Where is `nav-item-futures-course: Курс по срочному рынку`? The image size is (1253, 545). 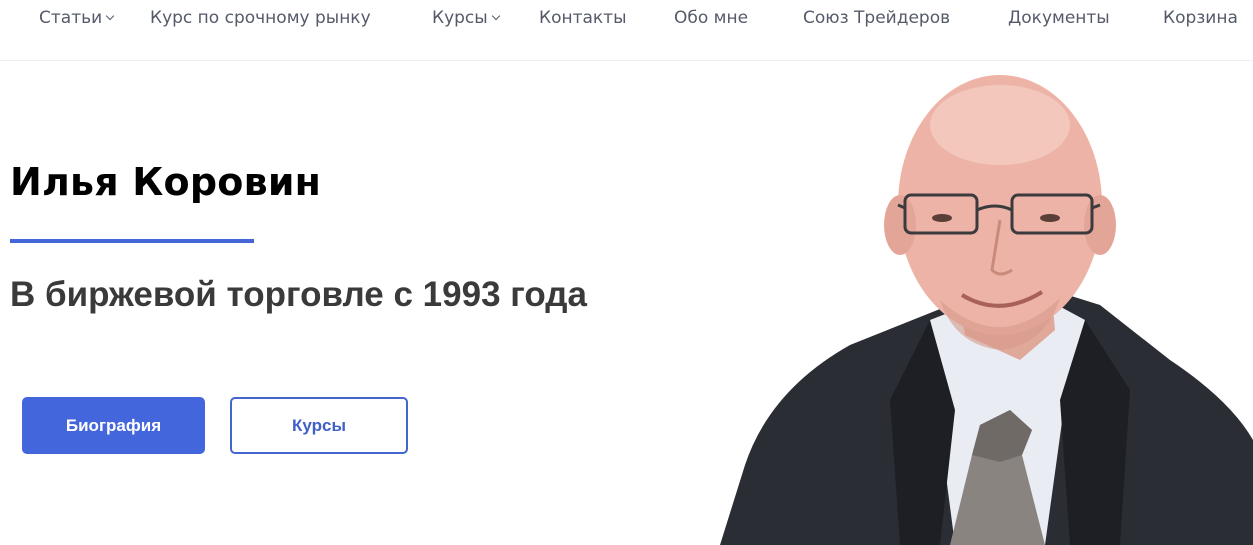
nav-item-futures-course: Курс по срочному рынку is located at coordinates (260, 18).